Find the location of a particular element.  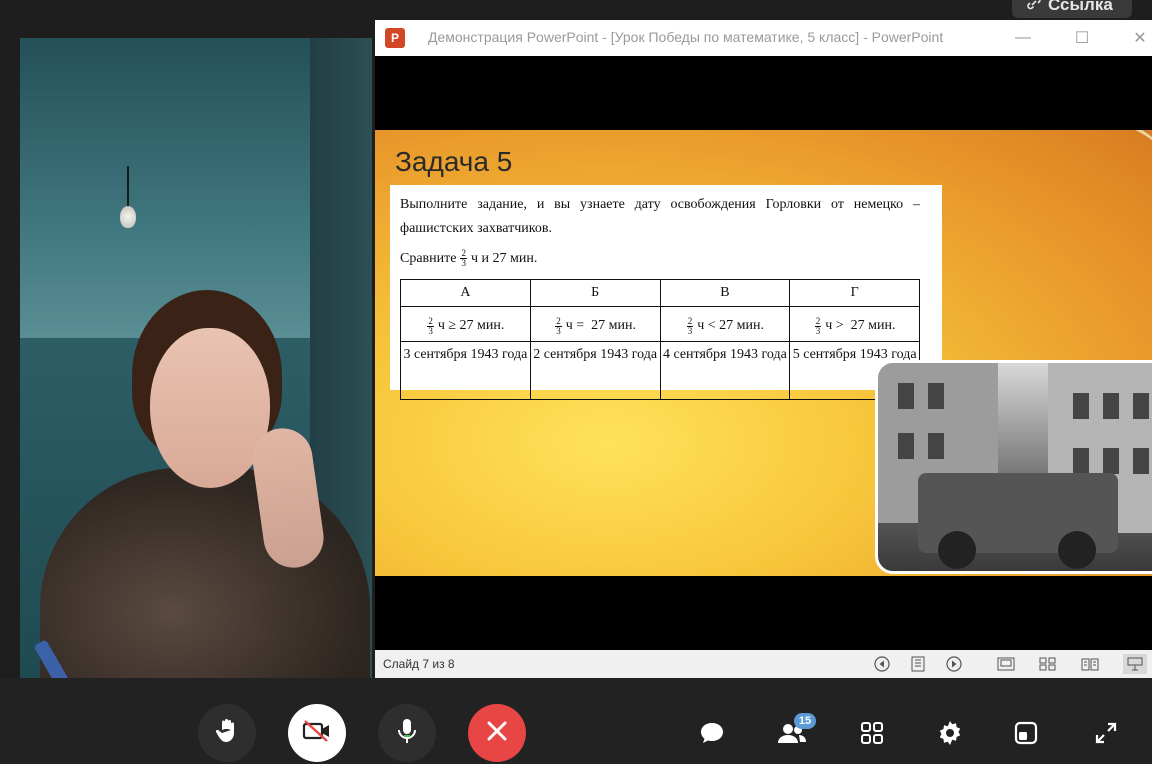

microphone-icon is located at coordinates (407, 733).